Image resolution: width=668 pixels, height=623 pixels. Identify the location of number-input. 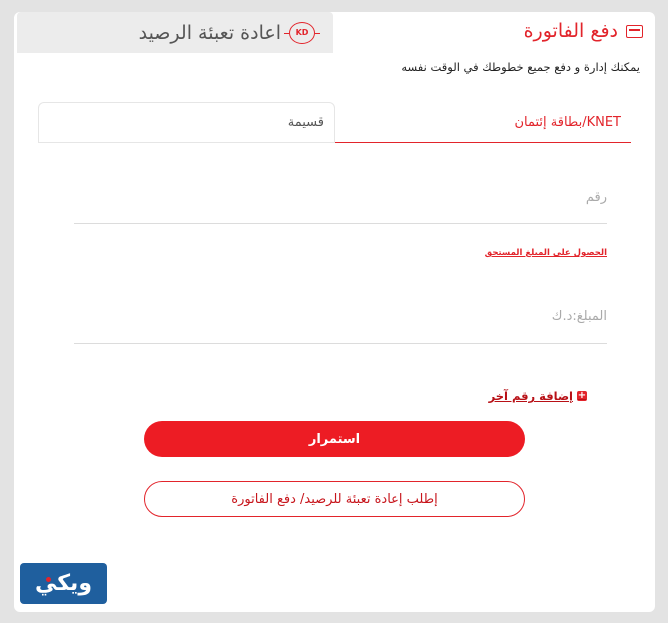
(340, 197).